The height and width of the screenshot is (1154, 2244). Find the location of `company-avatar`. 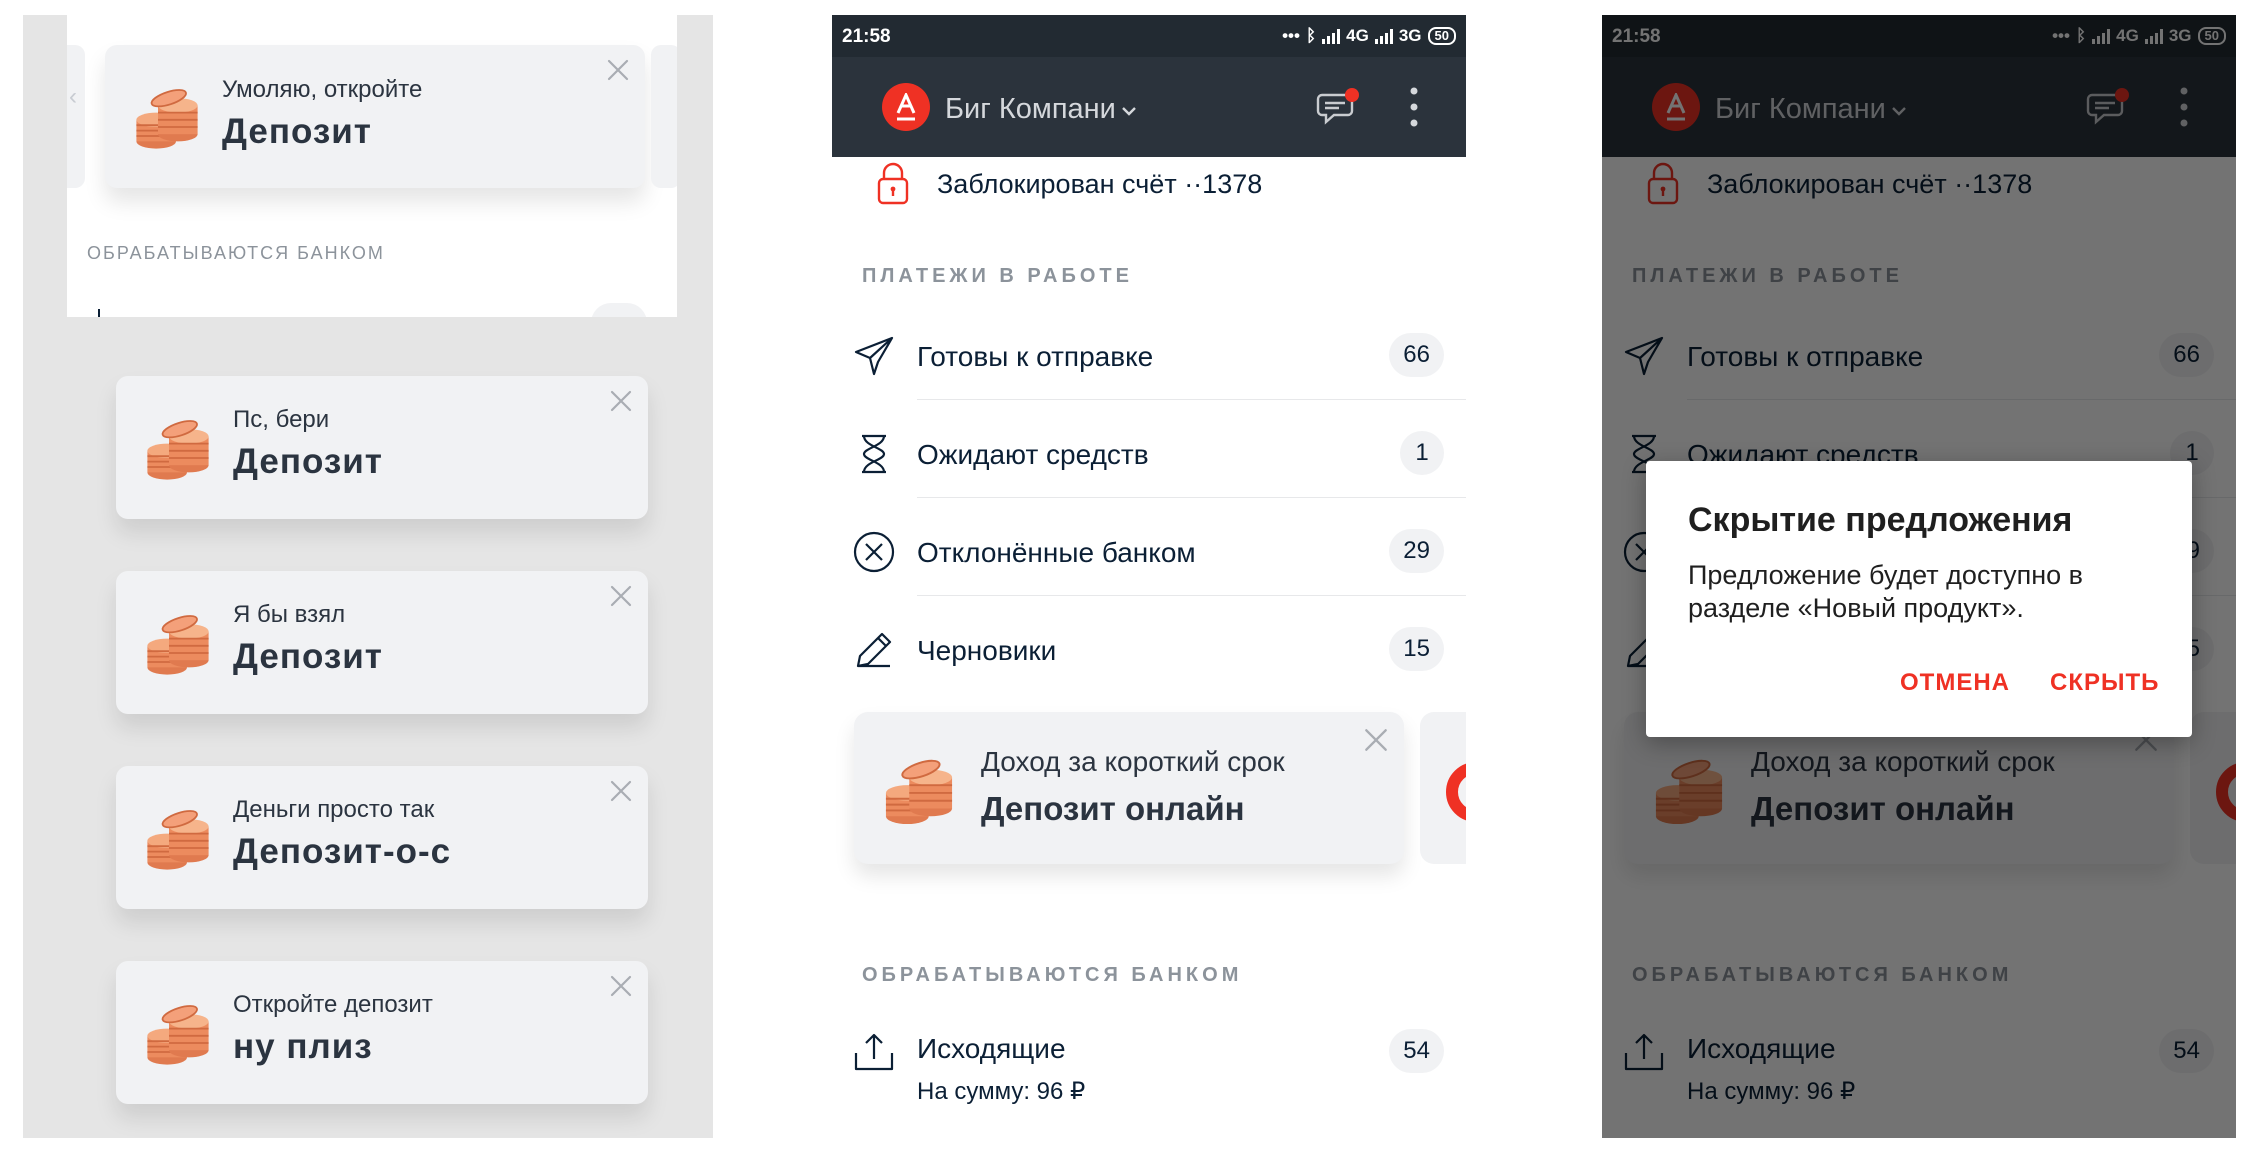

company-avatar is located at coordinates (906, 107).